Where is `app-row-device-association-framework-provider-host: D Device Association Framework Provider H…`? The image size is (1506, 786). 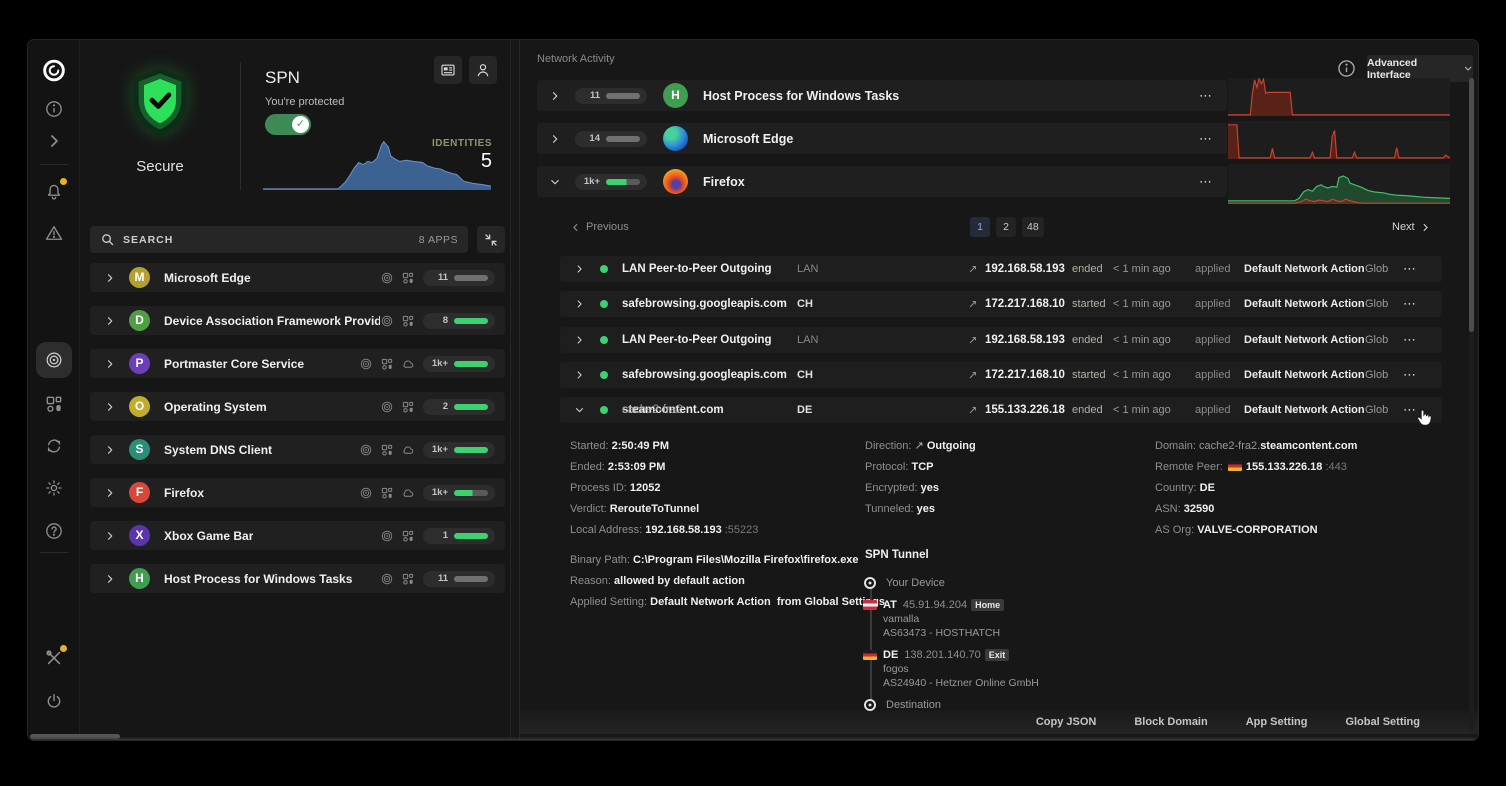 app-row-device-association-framework-provider-host: D Device Association Framework Provider H… is located at coordinates (297, 320).